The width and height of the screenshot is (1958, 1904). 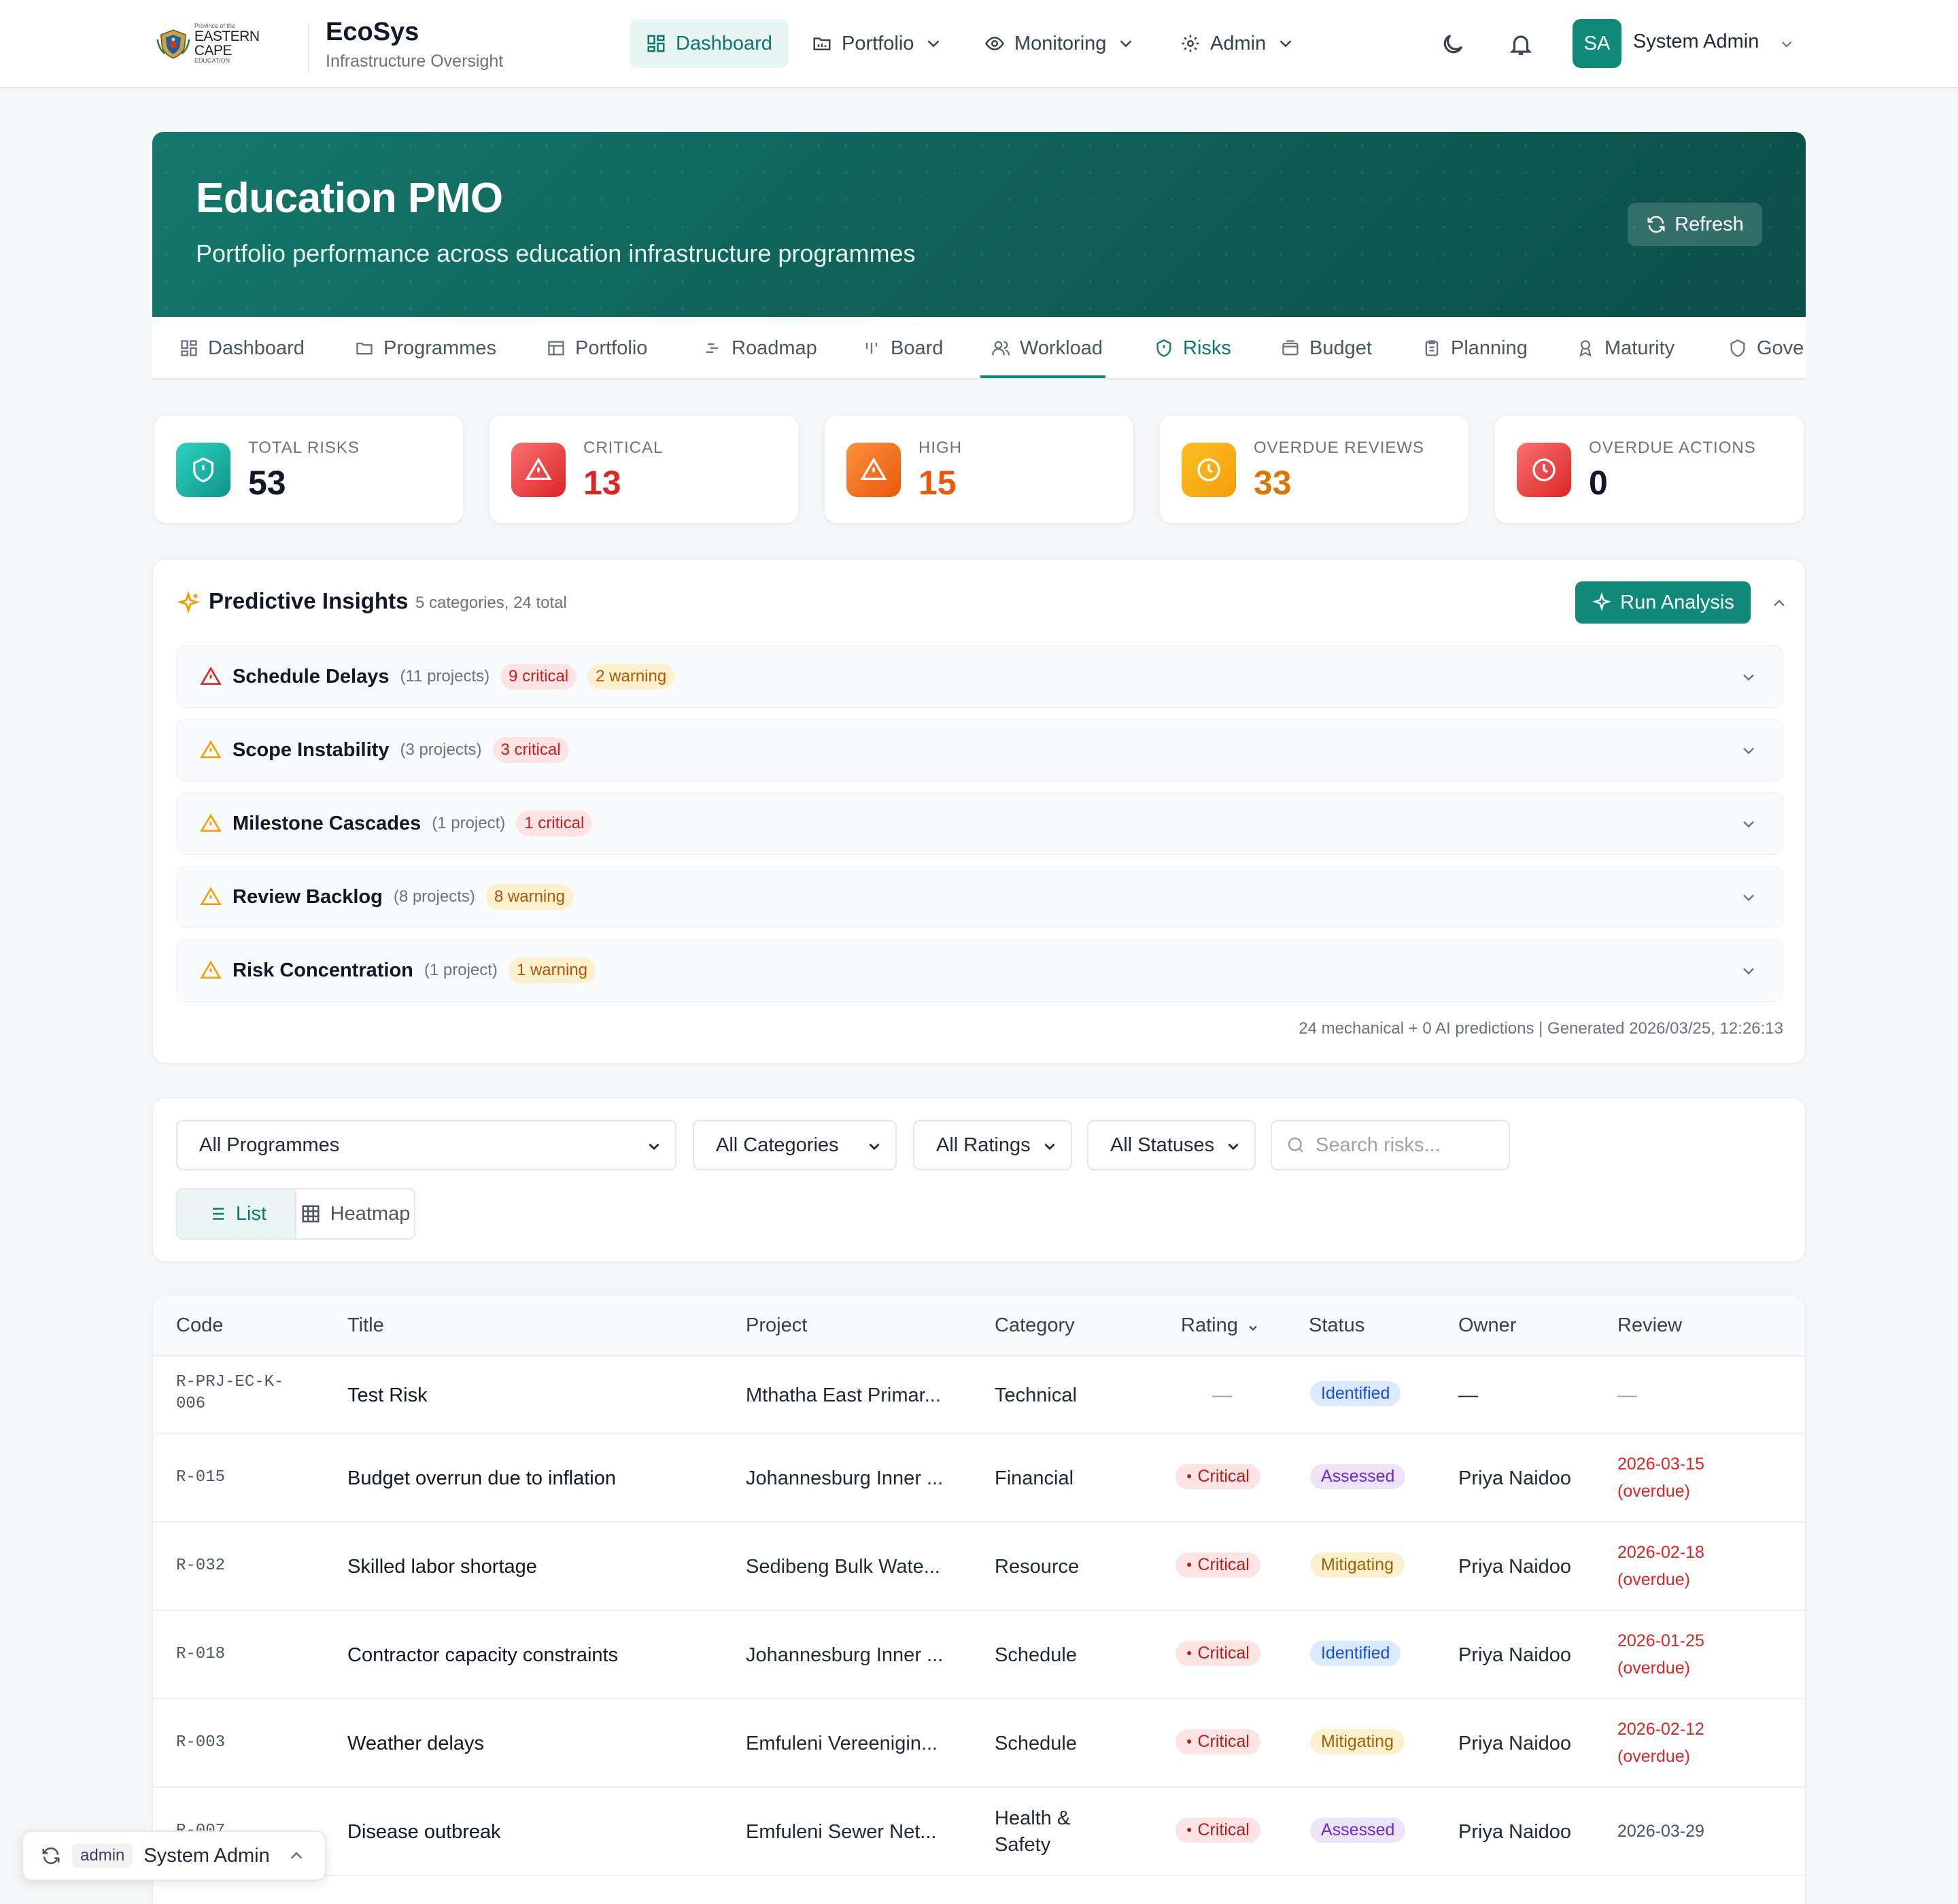 I want to click on tab-planning: Planning, so click(x=1475, y=348).